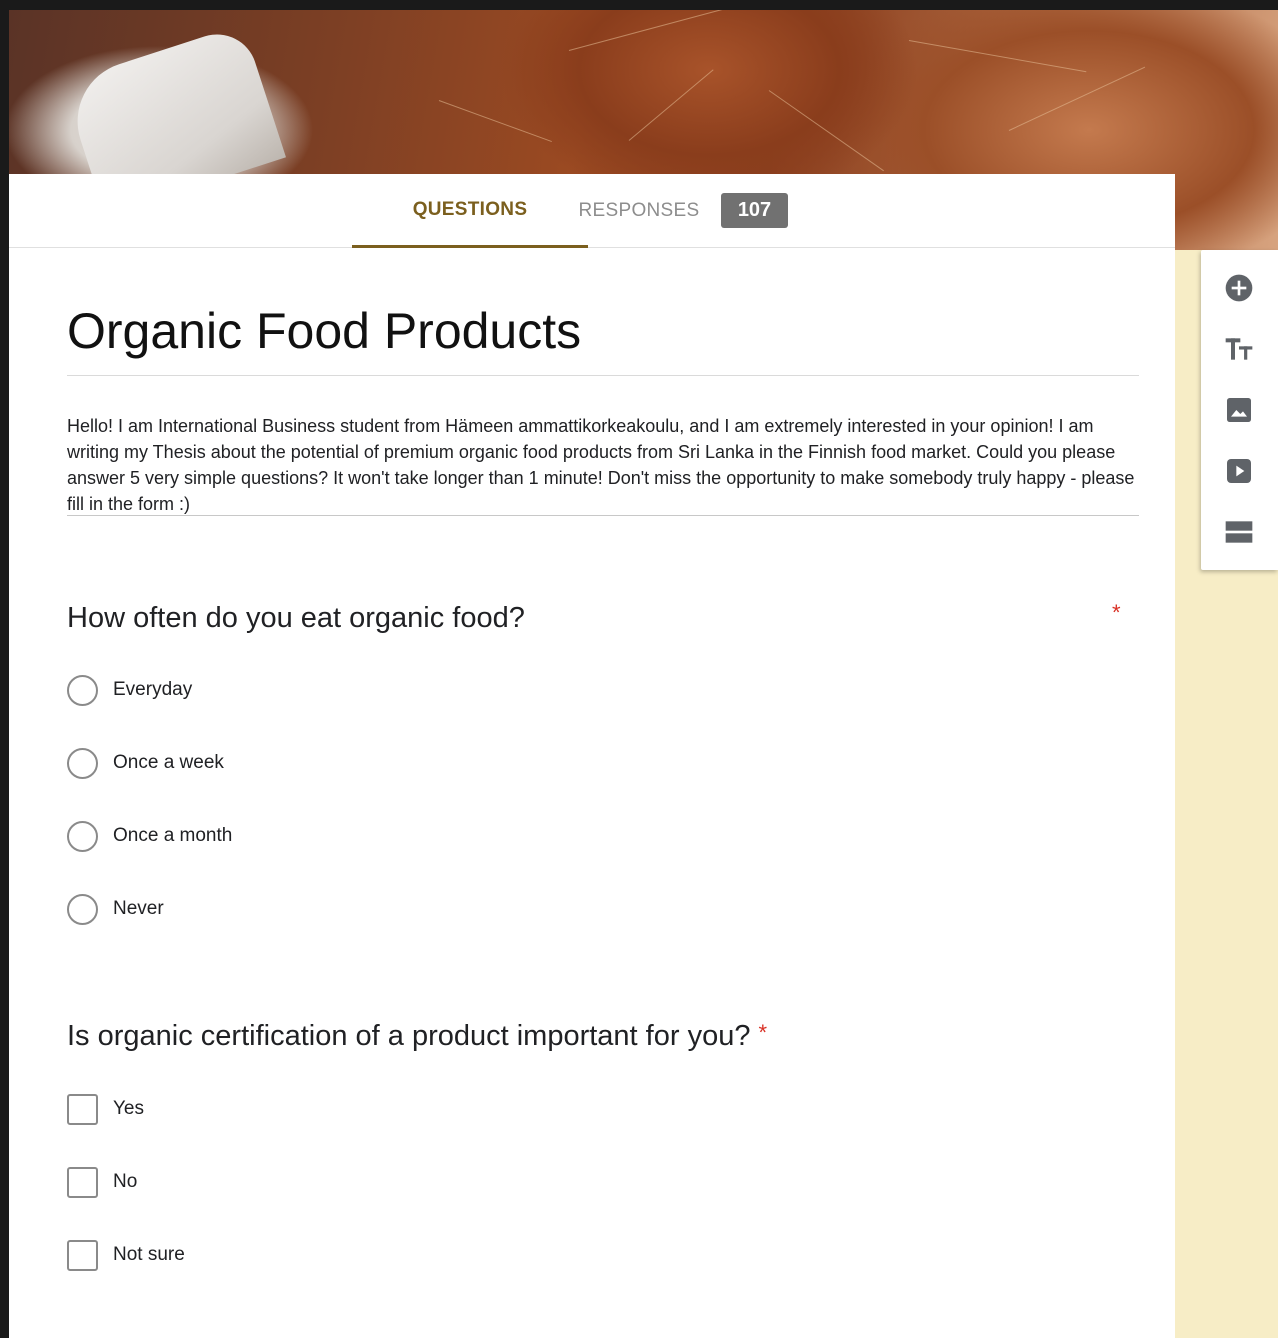  I want to click on tab-responses: RESPONSES, so click(639, 211).